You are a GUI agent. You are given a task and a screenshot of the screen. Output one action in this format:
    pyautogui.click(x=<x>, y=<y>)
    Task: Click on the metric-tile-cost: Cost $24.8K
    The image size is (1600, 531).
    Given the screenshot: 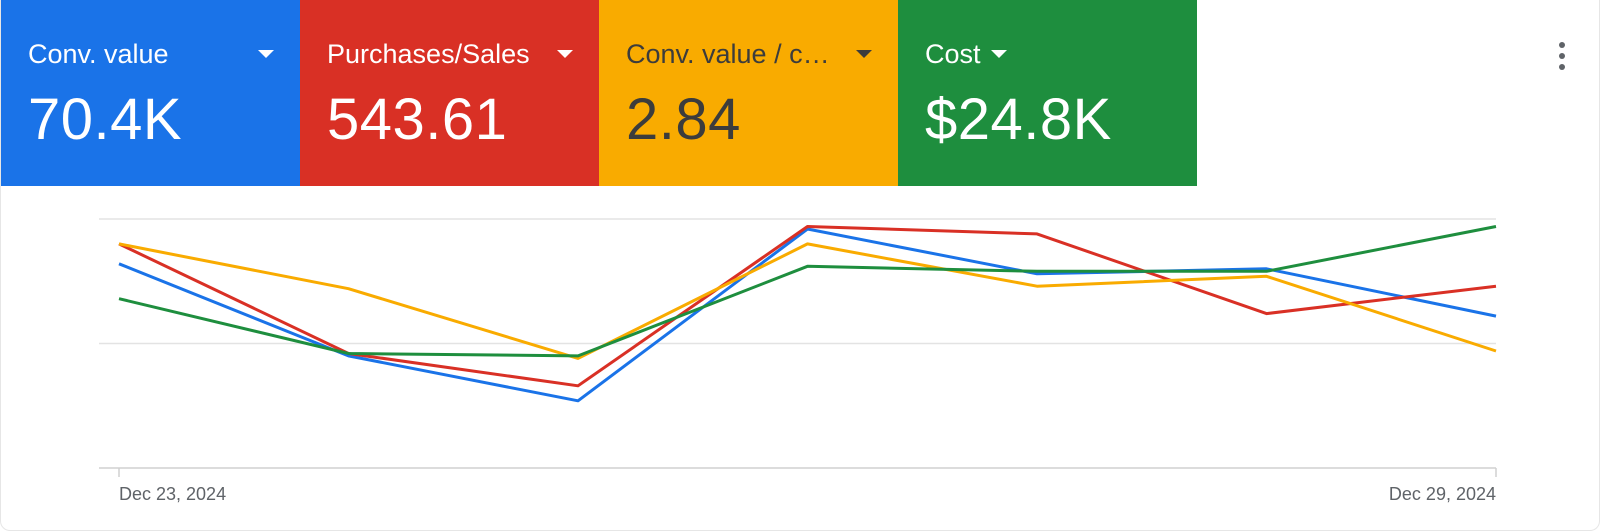 What is the action you would take?
    pyautogui.click(x=1047, y=93)
    